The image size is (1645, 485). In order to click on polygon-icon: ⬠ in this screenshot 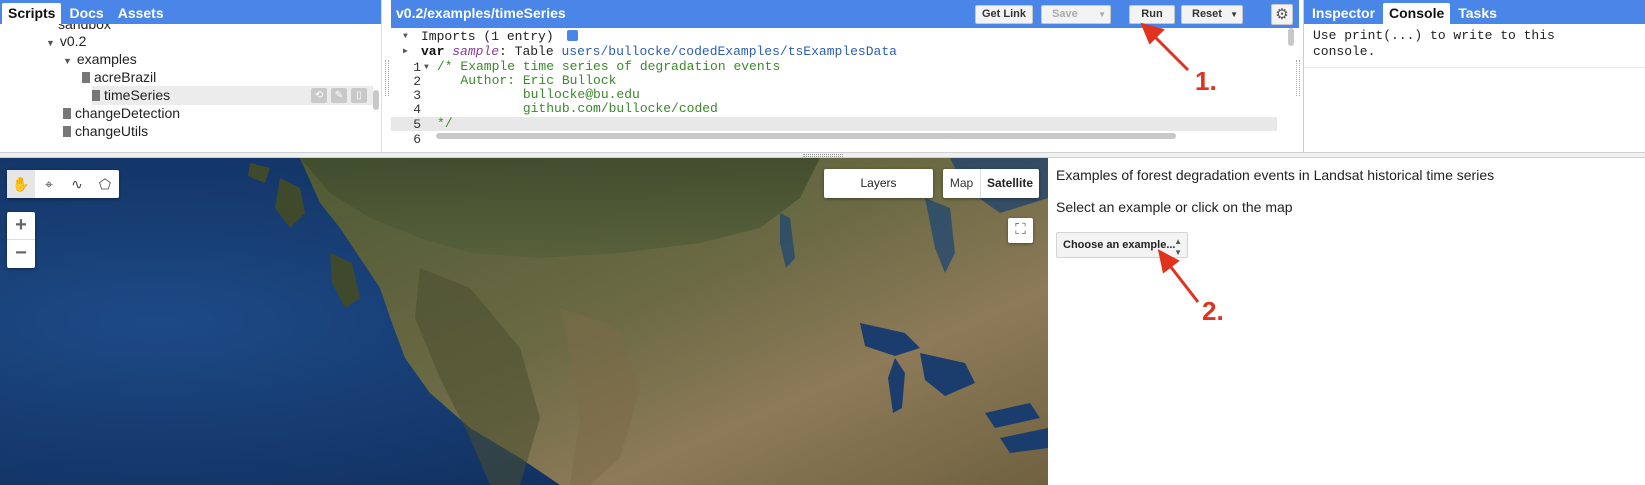, I will do `click(105, 184)`.